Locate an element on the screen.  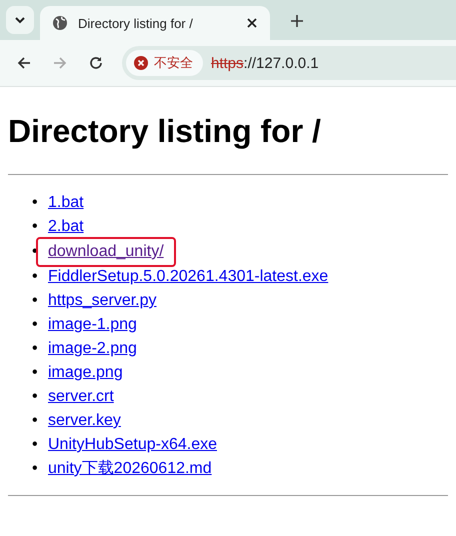
tab-list-button is located at coordinates (20, 20).